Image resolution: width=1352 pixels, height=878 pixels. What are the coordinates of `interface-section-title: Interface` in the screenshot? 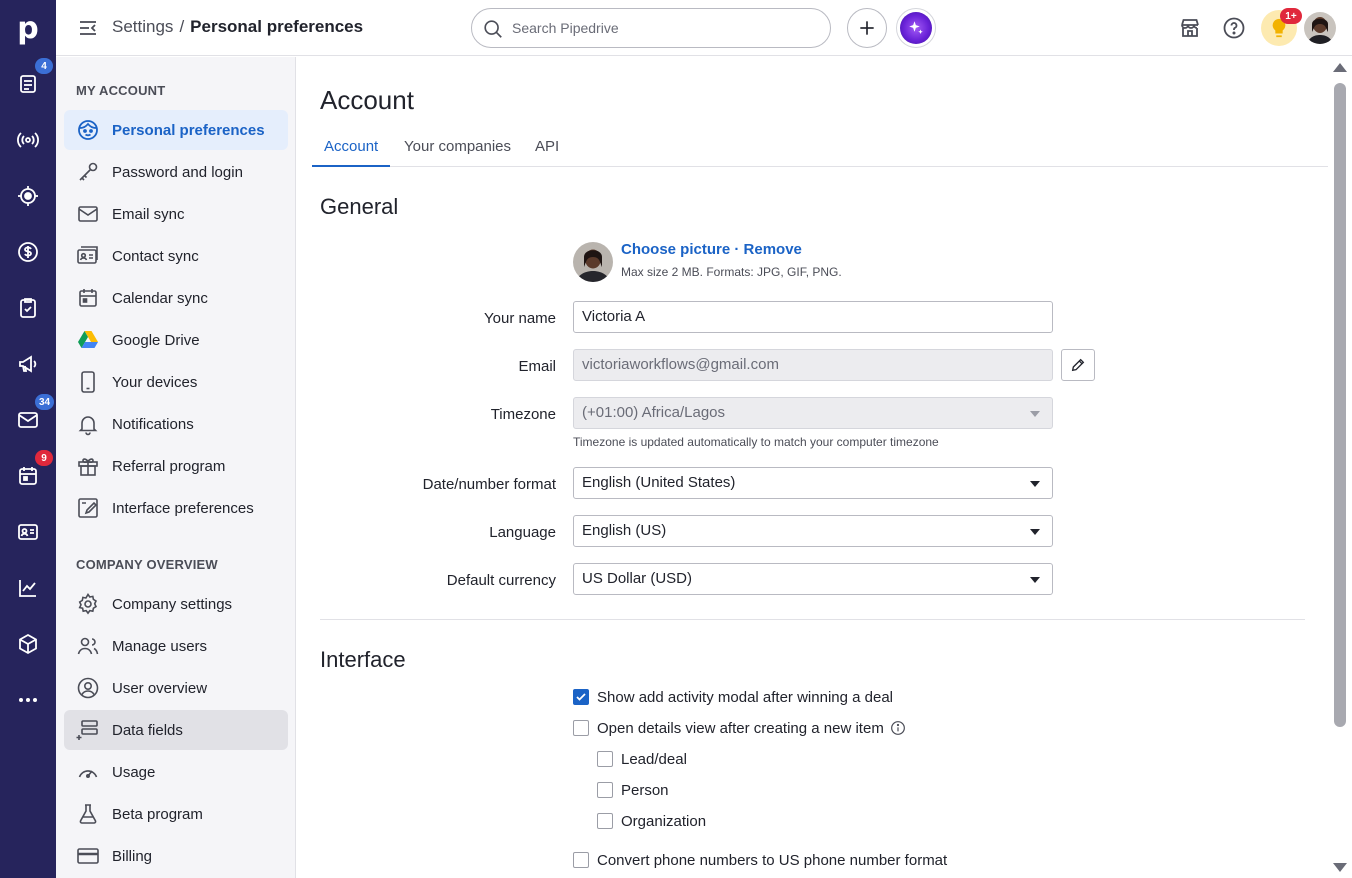 It's located at (363, 659).